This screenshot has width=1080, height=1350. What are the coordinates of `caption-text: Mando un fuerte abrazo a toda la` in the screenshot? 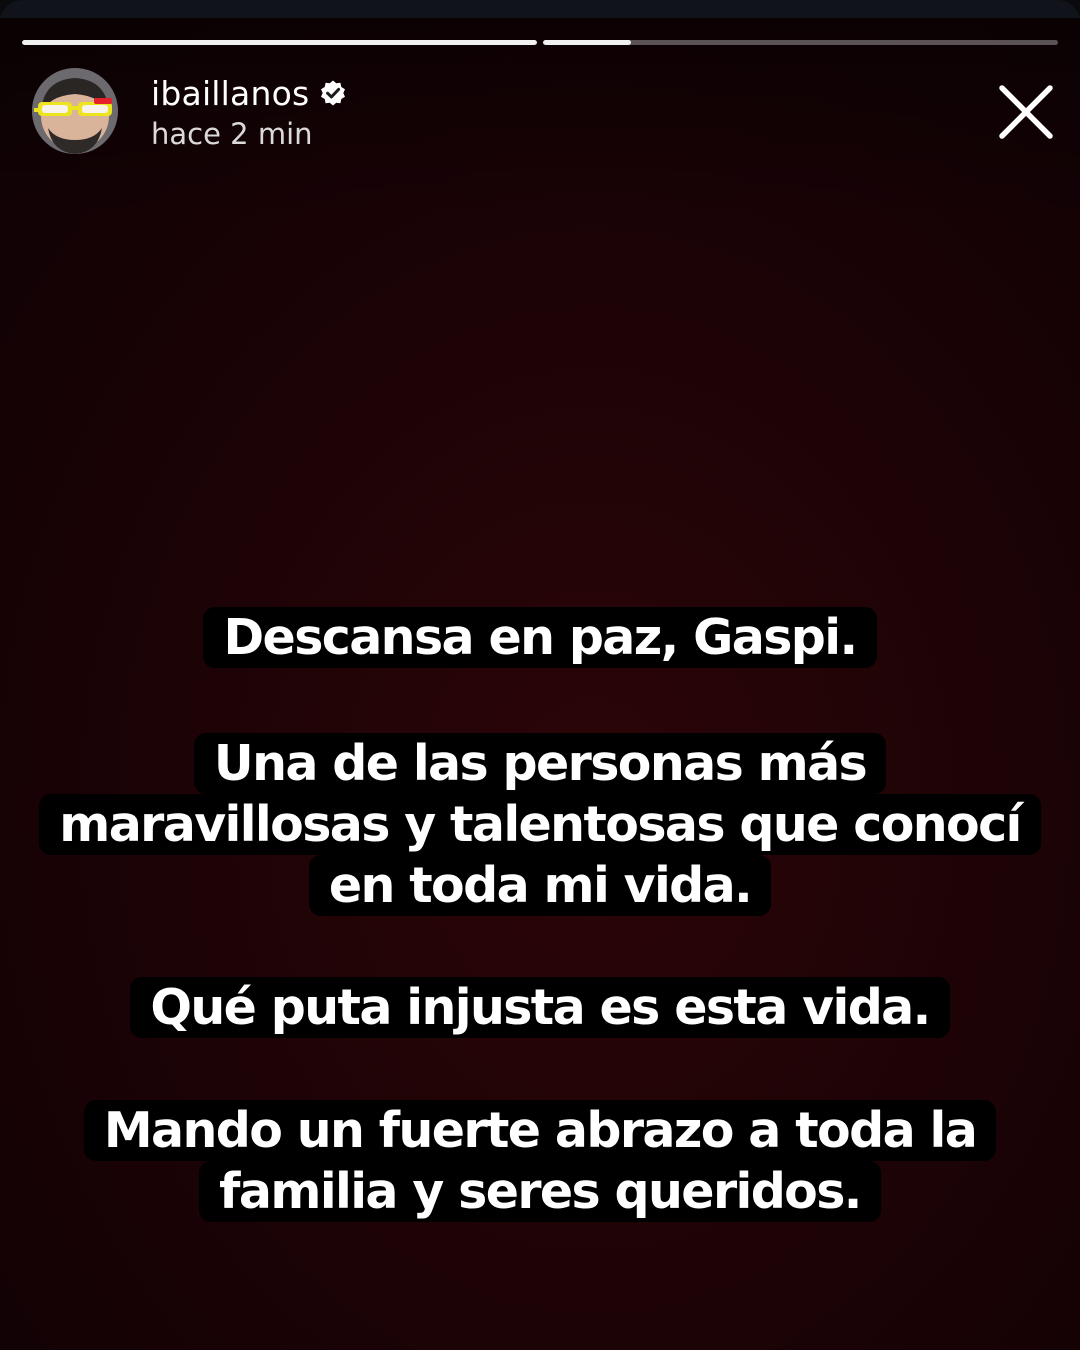 It's located at (540, 1130).